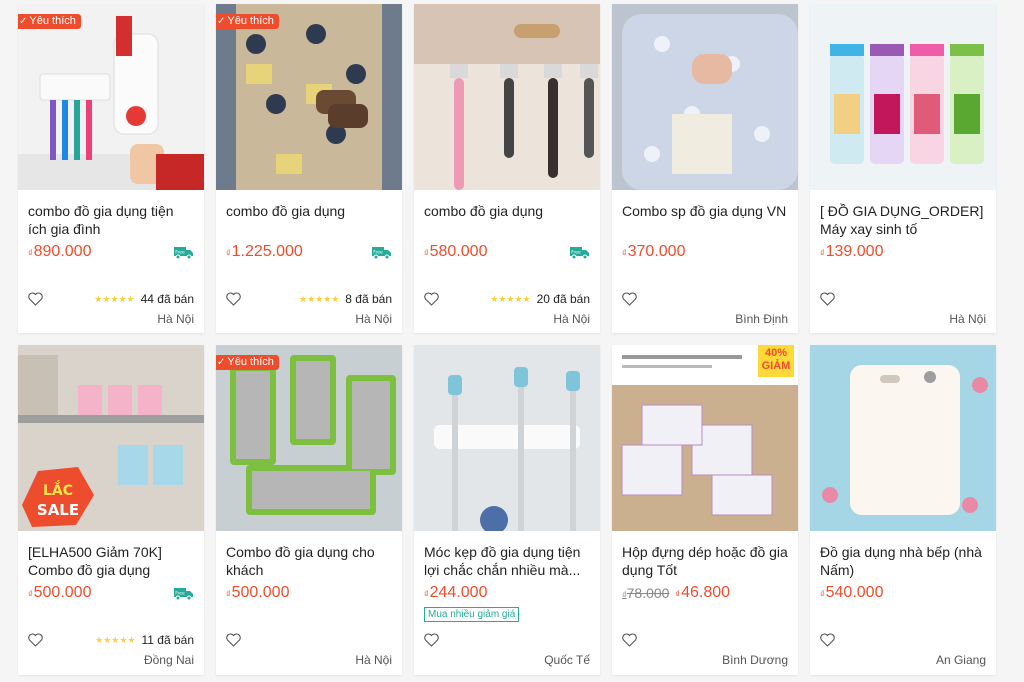 Image resolution: width=1024 pixels, height=682 pixels. Describe the element at coordinates (458, 592) in the screenshot. I see `product-price: 244.000` at that location.